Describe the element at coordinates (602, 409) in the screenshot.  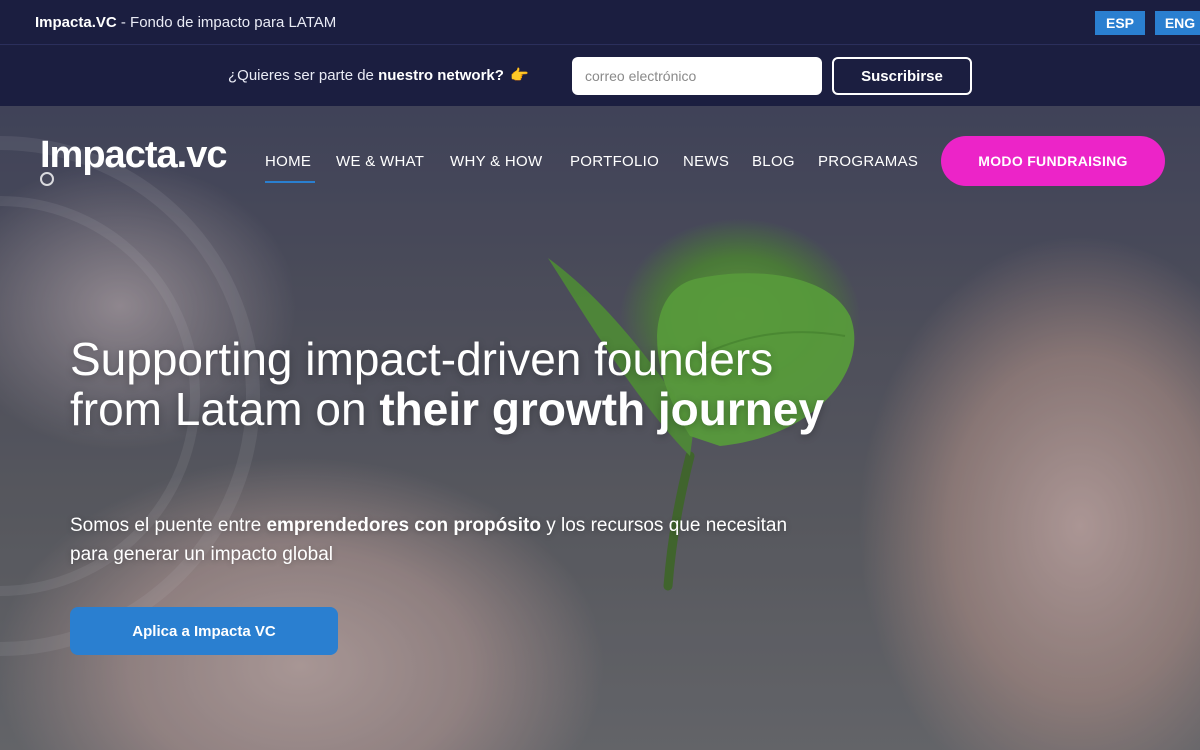
I see `headline-bold: their growth journey` at that location.